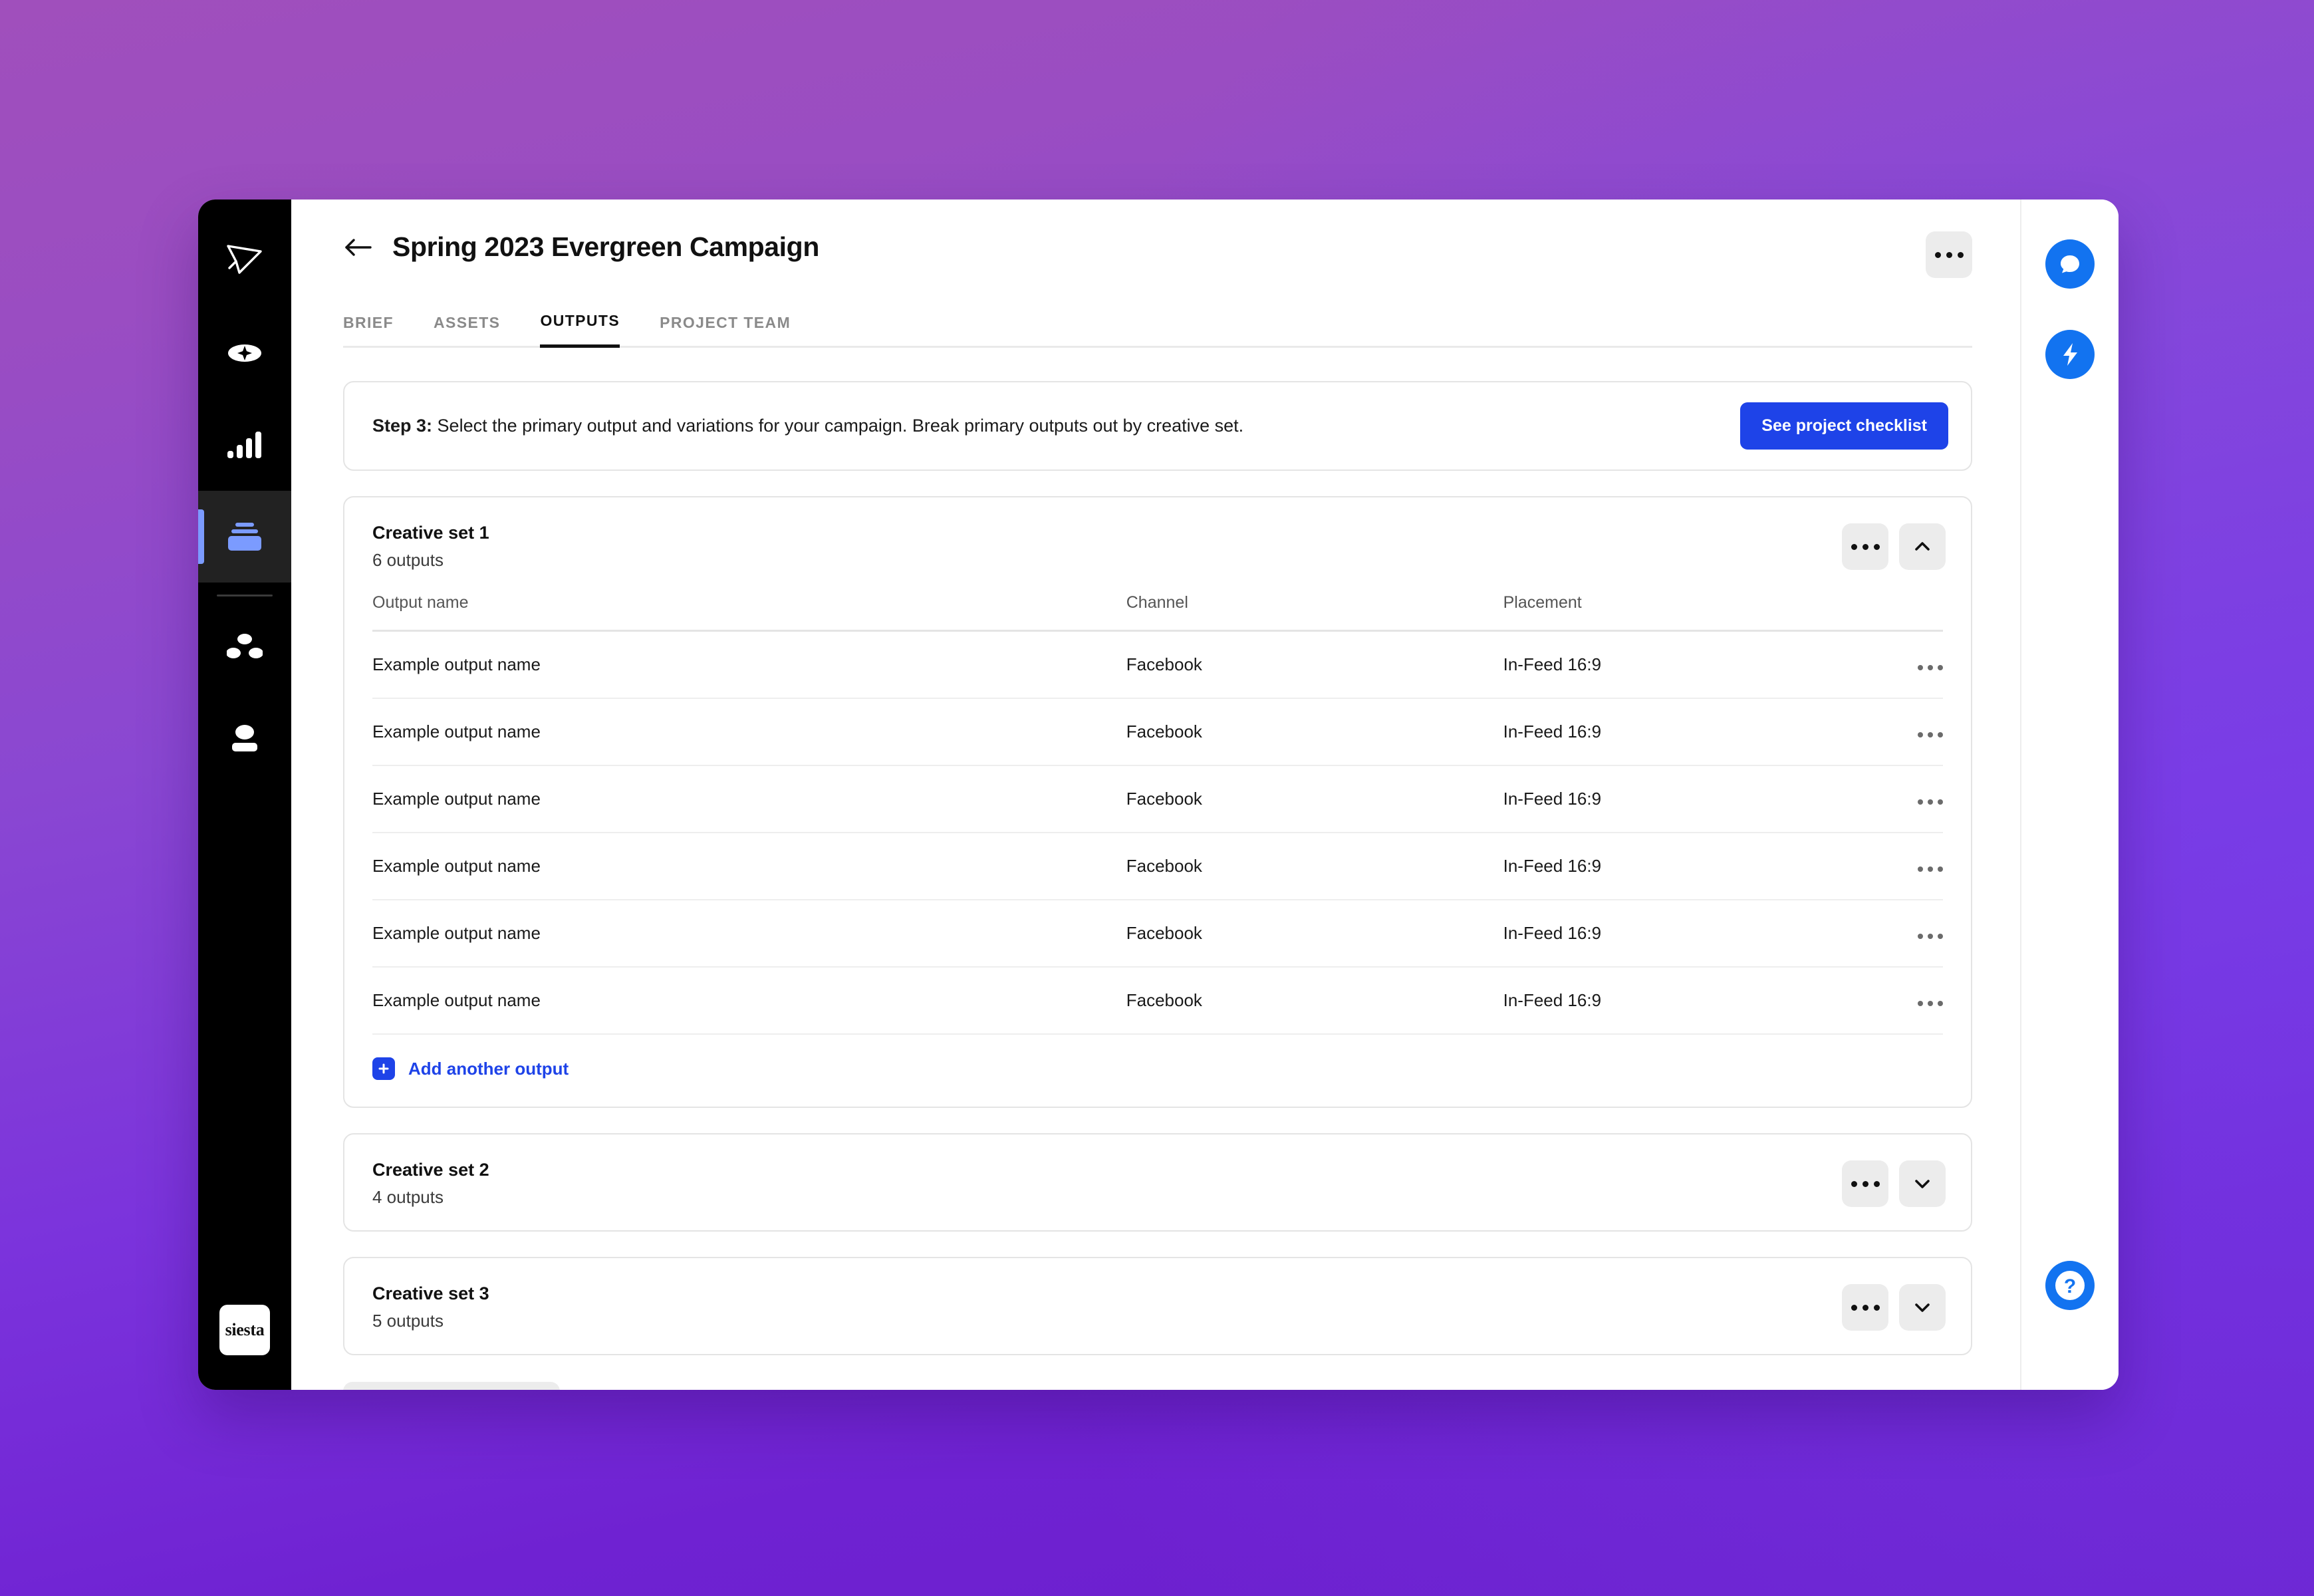  Describe the element at coordinates (725, 330) in the screenshot. I see `tab-project-team: PROJECT TEAM` at that location.